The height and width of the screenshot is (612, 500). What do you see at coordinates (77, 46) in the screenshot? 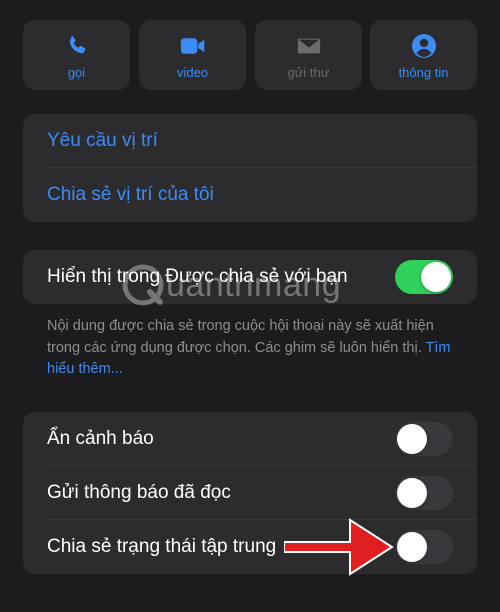
I see `phone-icon` at bounding box center [77, 46].